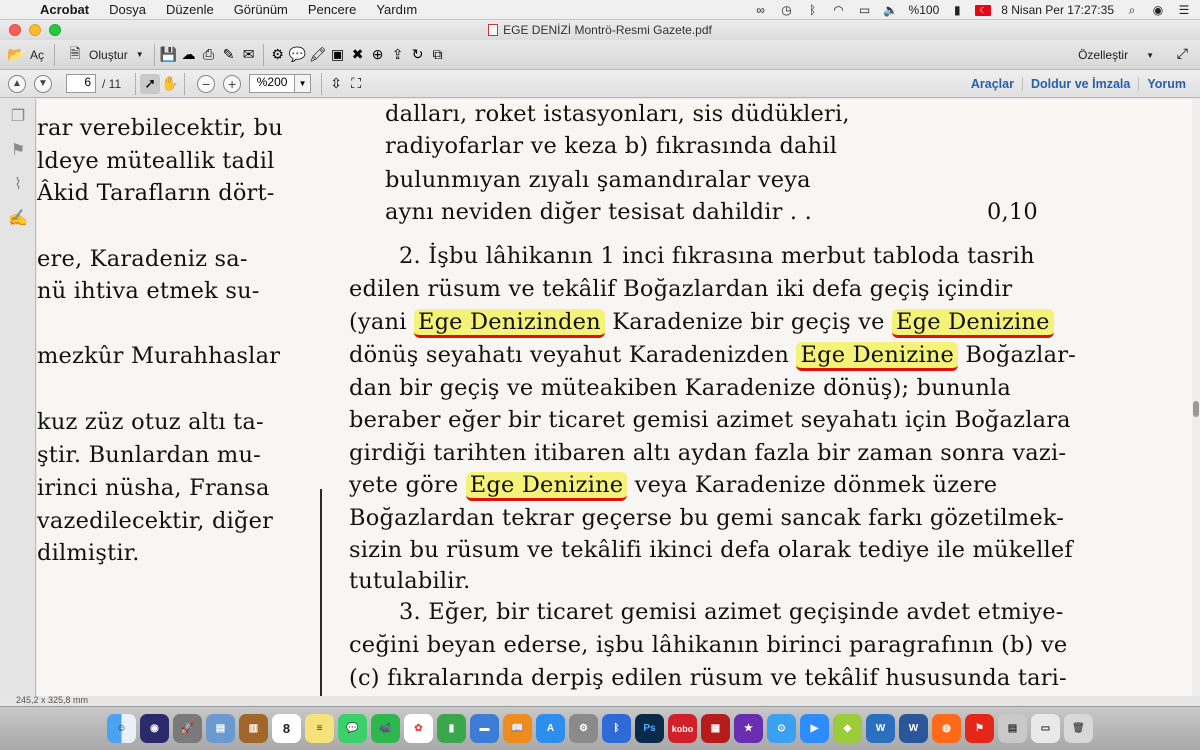  Describe the element at coordinates (1045, 728) in the screenshot. I see `documents-stack-icon: ▭` at that location.